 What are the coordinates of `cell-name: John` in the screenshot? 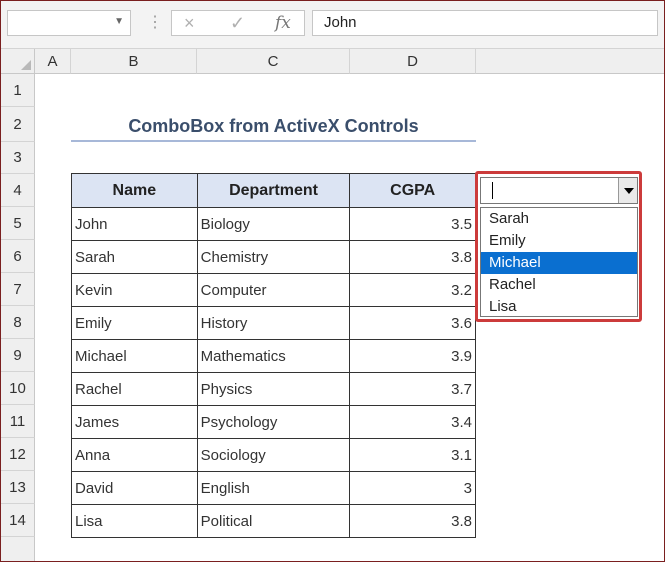 It's located at (134, 224).